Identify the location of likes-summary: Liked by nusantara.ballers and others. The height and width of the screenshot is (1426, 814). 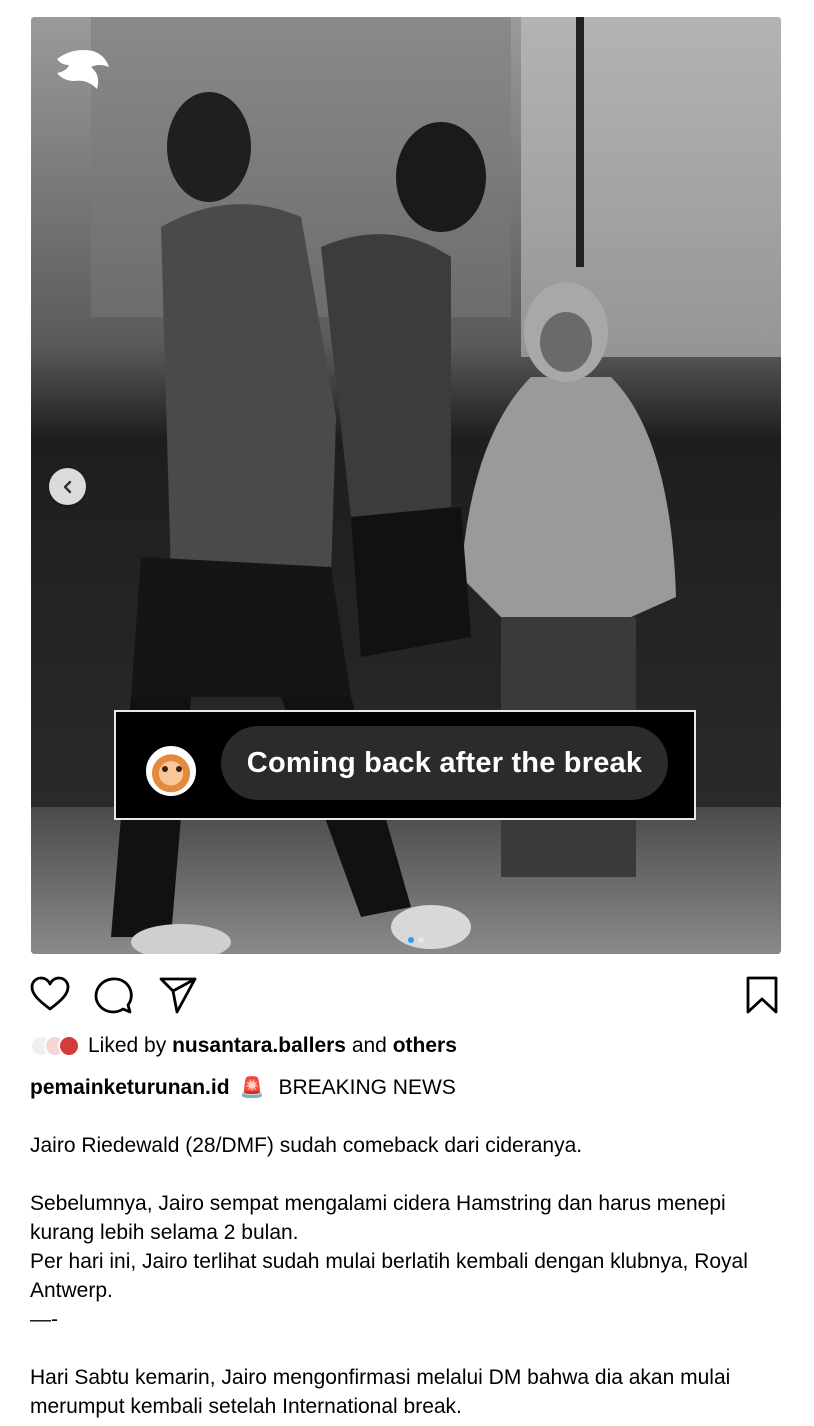
(243, 1046).